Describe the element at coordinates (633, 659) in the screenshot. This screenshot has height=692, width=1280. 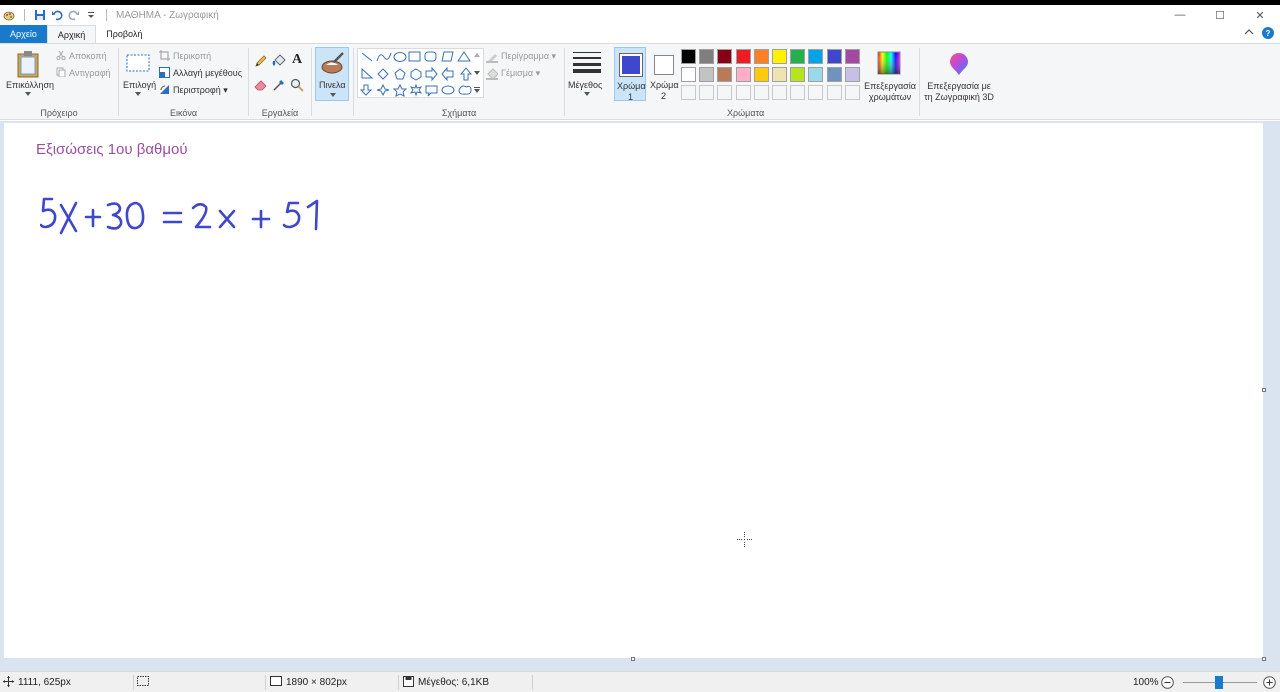
I see `canvas-resize-handle-bottom` at that location.